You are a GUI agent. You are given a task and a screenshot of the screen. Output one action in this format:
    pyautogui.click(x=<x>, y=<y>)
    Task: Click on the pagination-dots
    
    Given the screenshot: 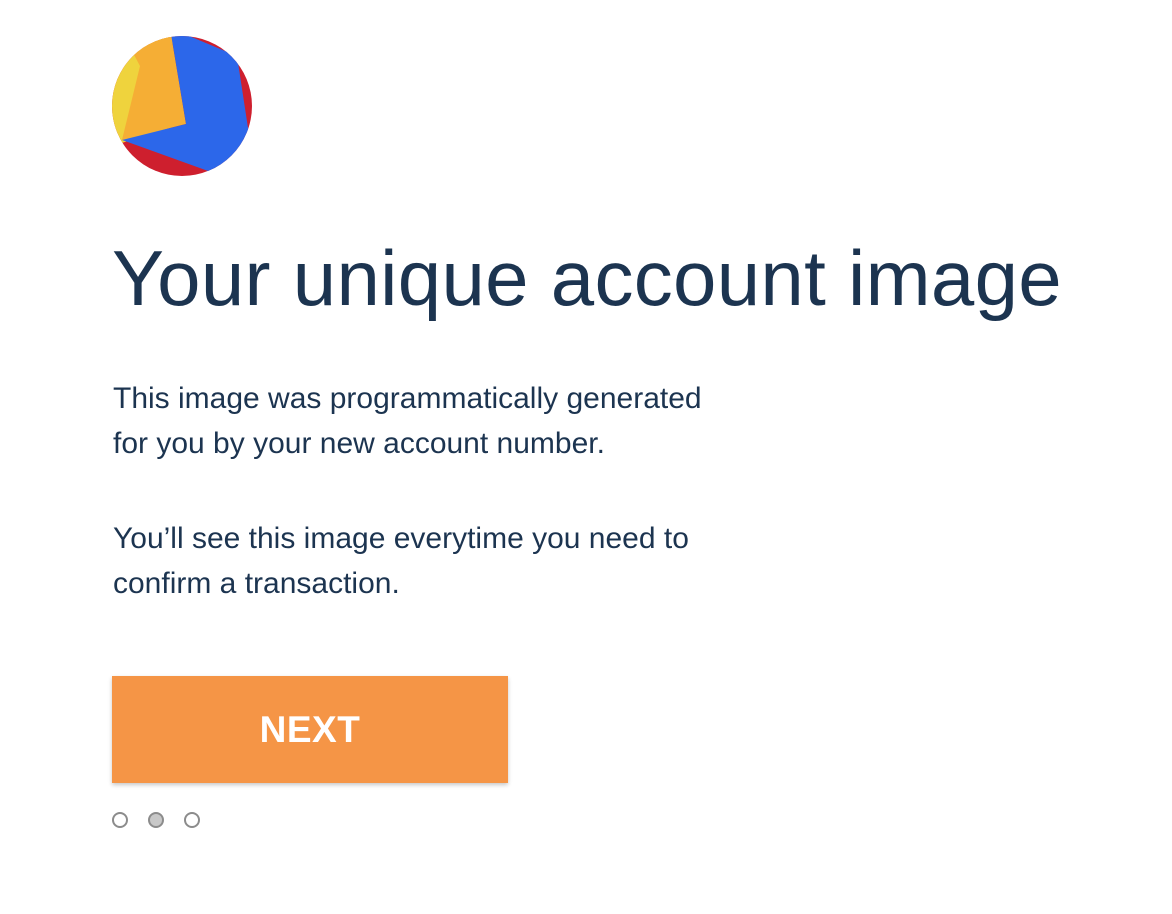 What is the action you would take?
    pyautogui.click(x=156, y=820)
    